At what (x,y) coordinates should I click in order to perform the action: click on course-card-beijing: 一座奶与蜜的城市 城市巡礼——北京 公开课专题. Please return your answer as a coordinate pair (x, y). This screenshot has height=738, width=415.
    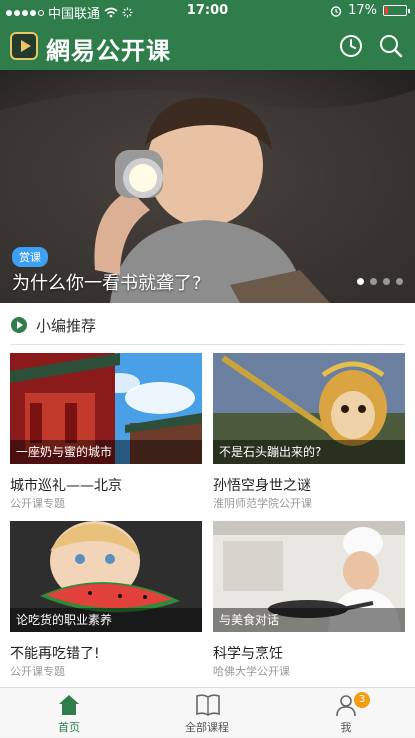
    Looking at the image, I should click on (106, 427).